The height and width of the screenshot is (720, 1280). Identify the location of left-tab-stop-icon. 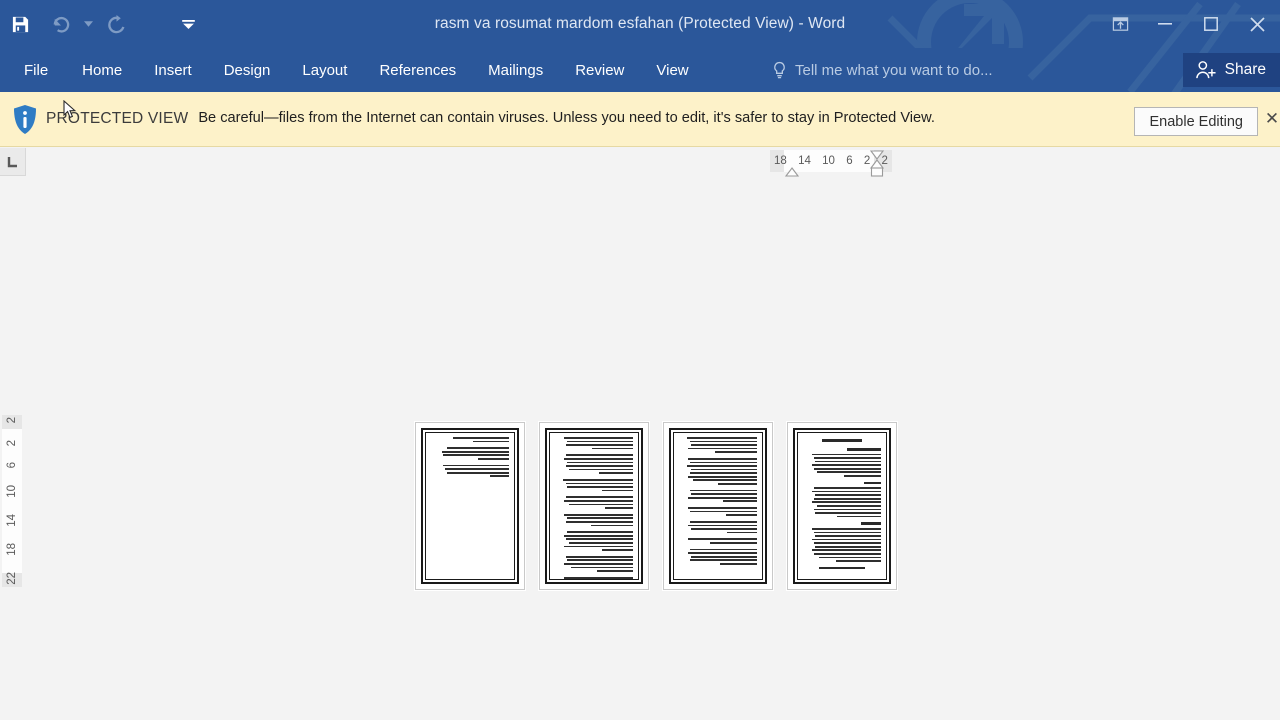
(12, 161).